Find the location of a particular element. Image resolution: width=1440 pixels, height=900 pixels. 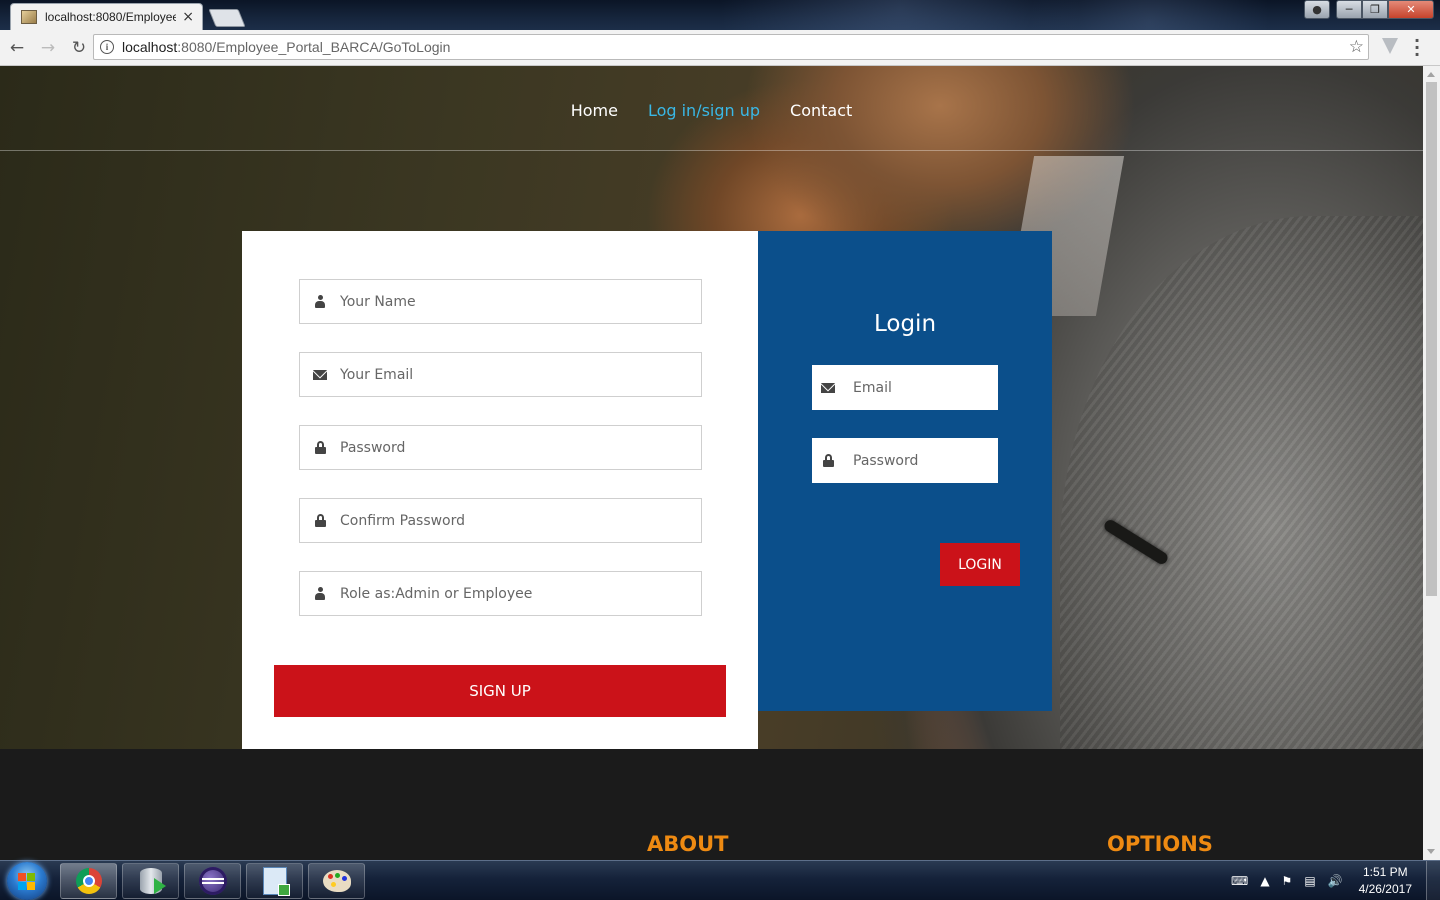

taskbar-database-tool is located at coordinates (150, 881).